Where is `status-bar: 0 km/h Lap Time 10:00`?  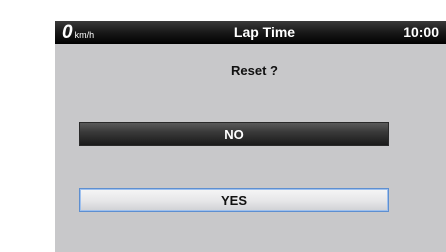 status-bar: 0 km/h Lap Time 10:00 is located at coordinates (250, 32).